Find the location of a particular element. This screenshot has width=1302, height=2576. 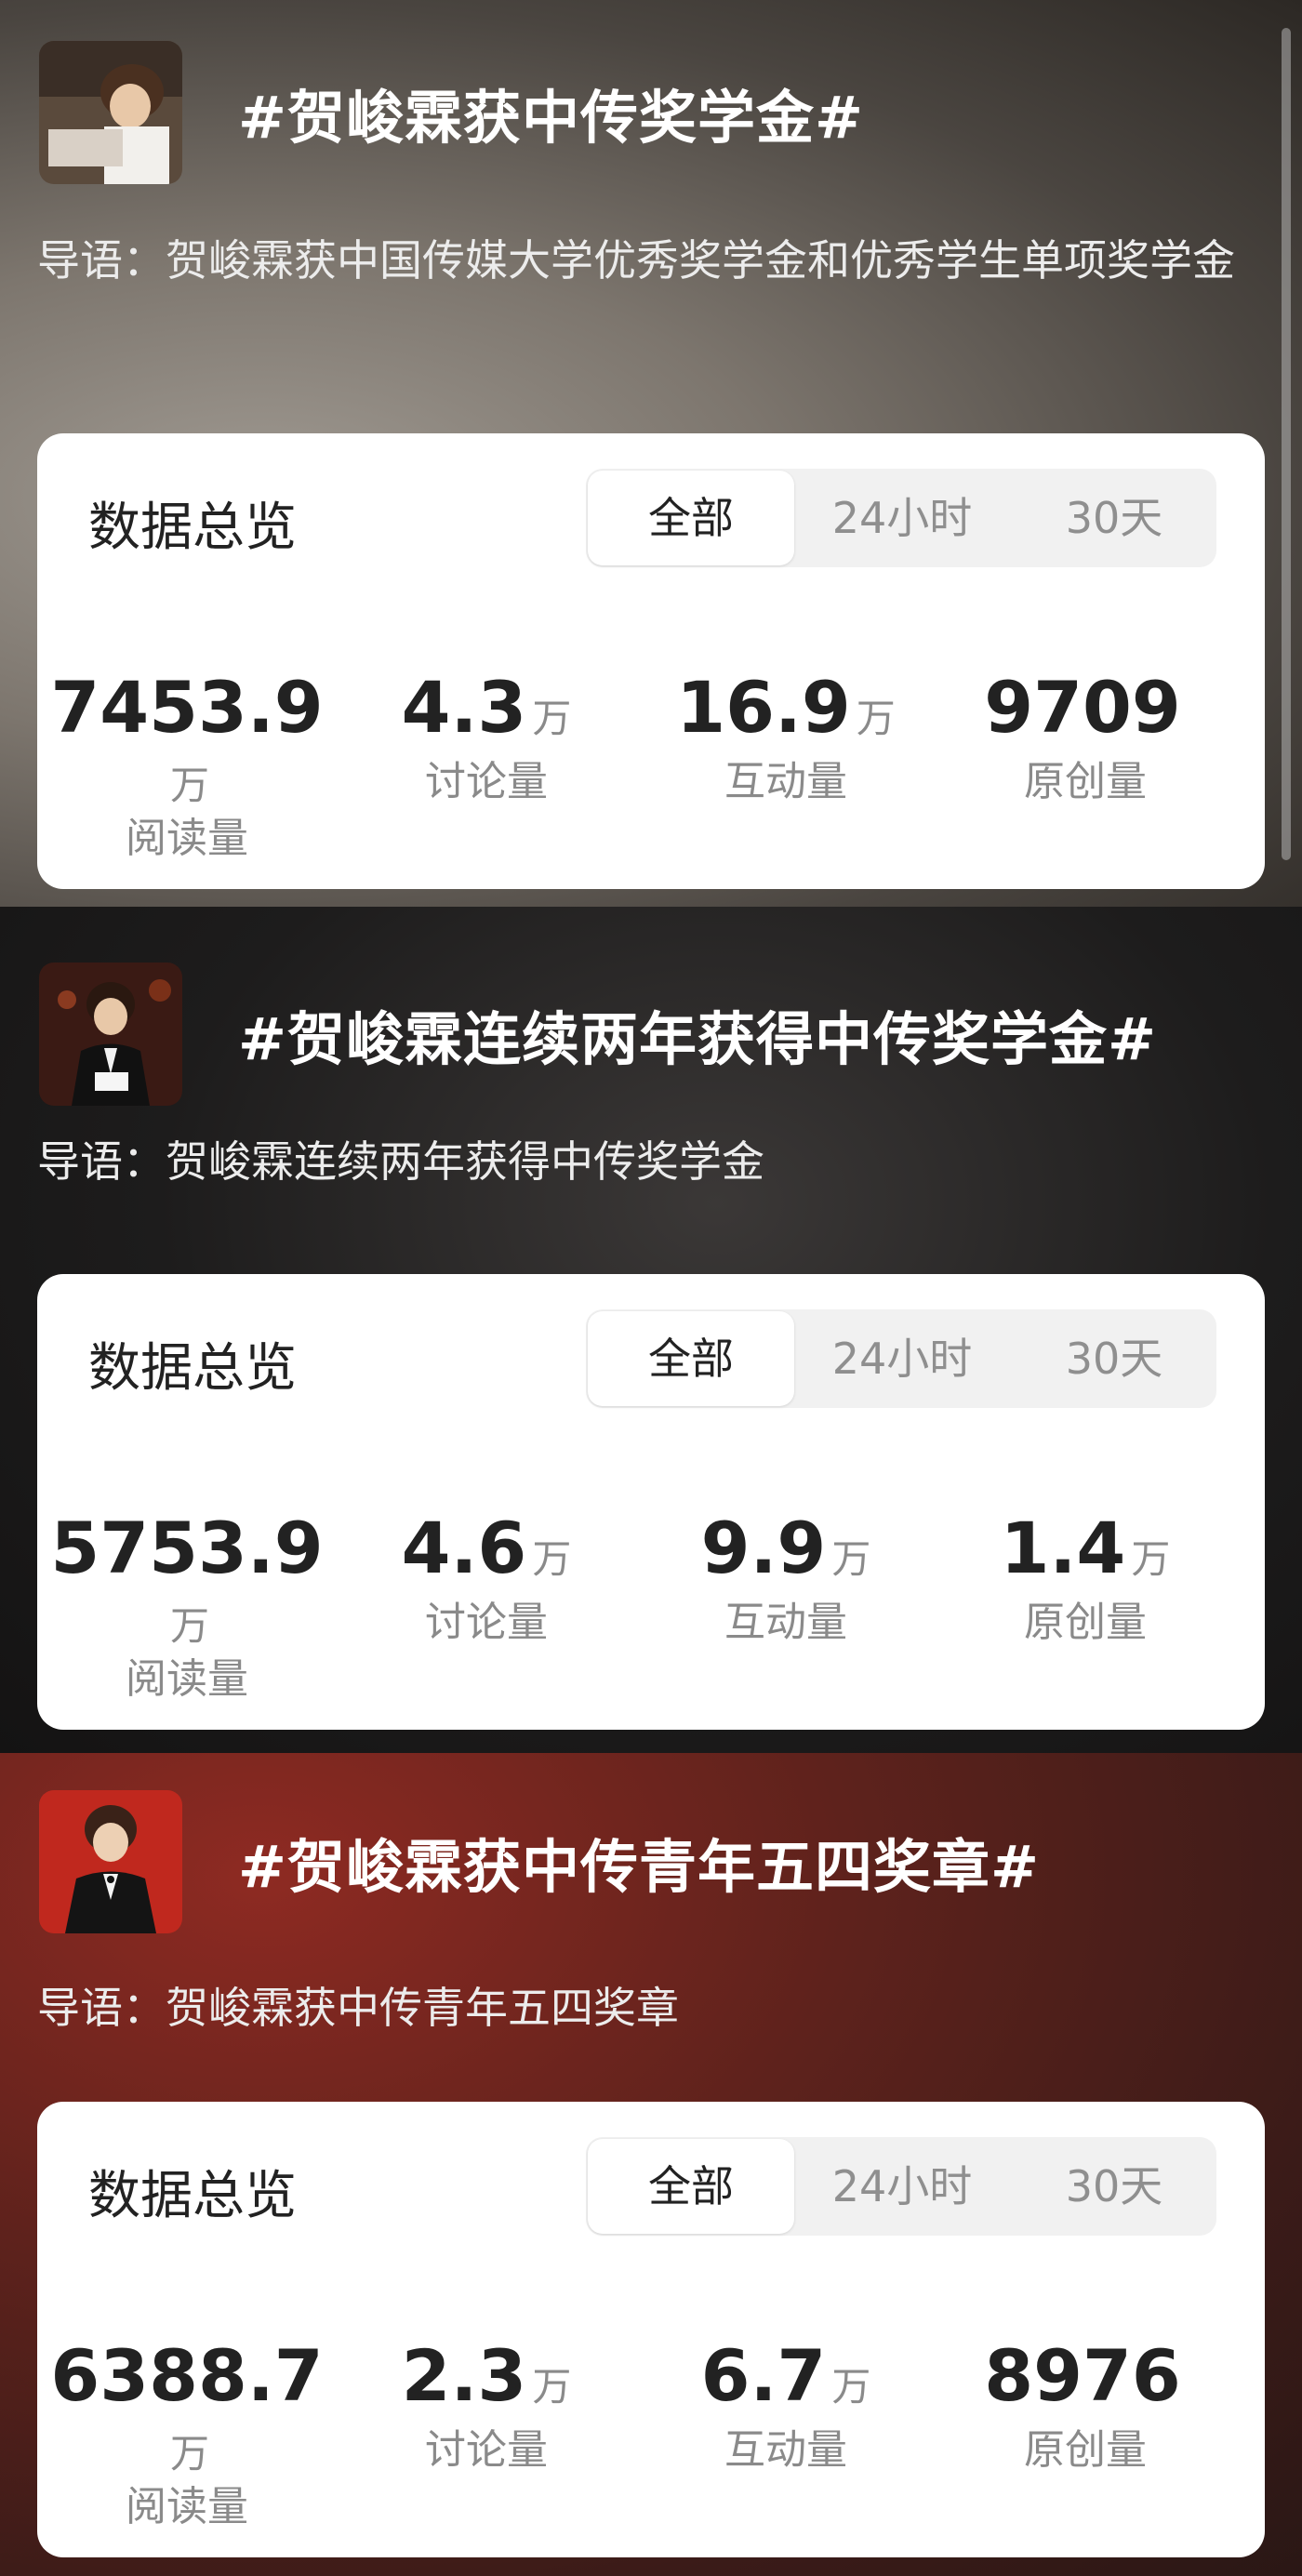

topic-lead: 导语：贺峻霖获中国传媒大学优秀奖学金和优秀学生单项奖学金 is located at coordinates (636, 260).